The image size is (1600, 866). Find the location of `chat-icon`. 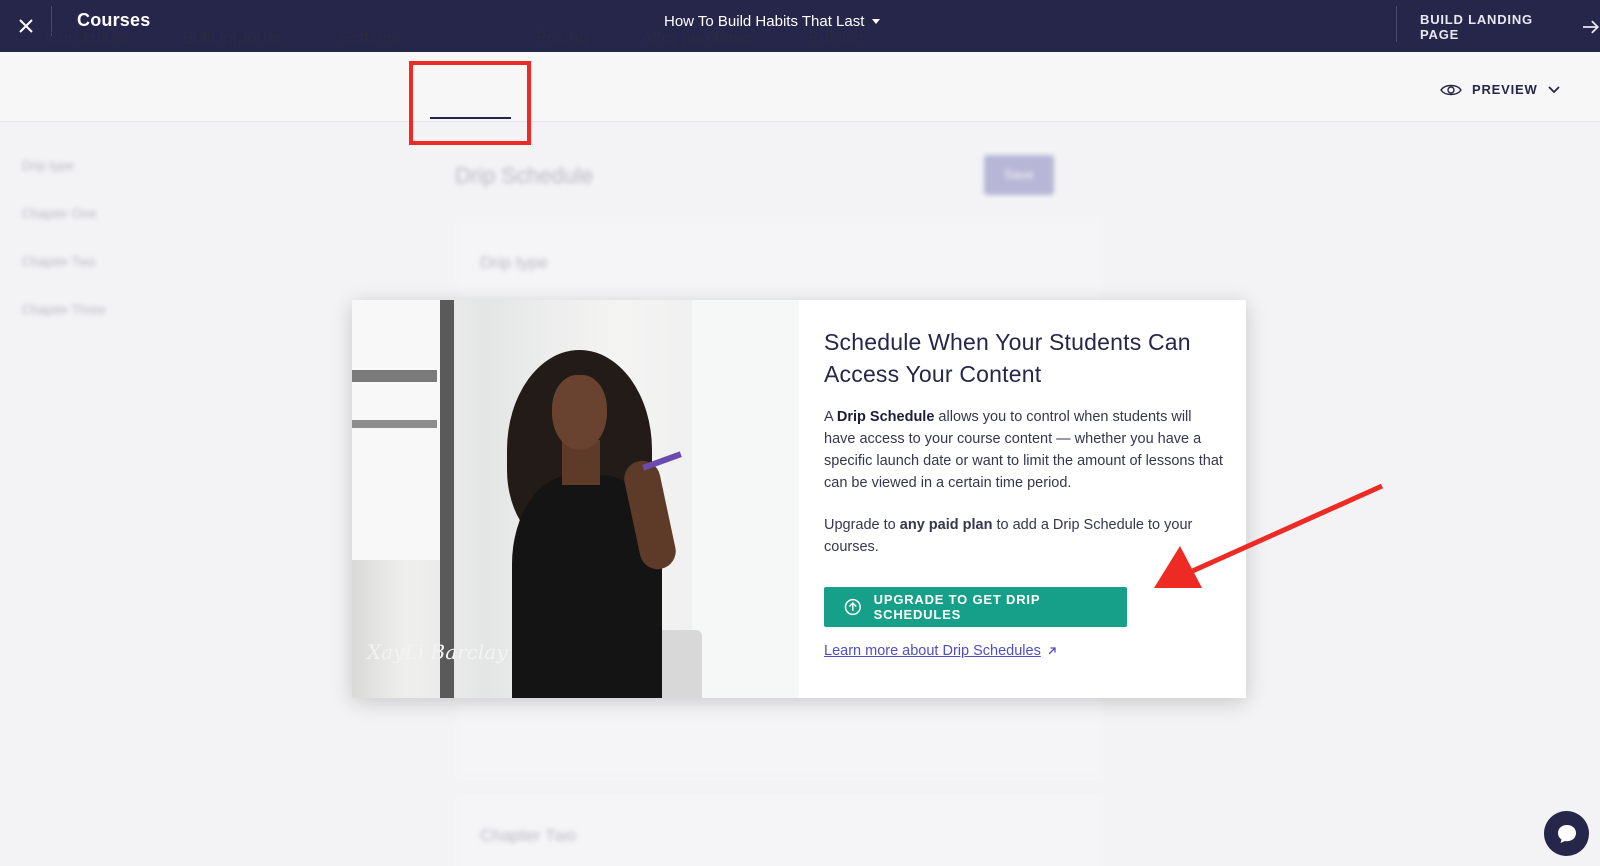

chat-icon is located at coordinates (1566, 833).